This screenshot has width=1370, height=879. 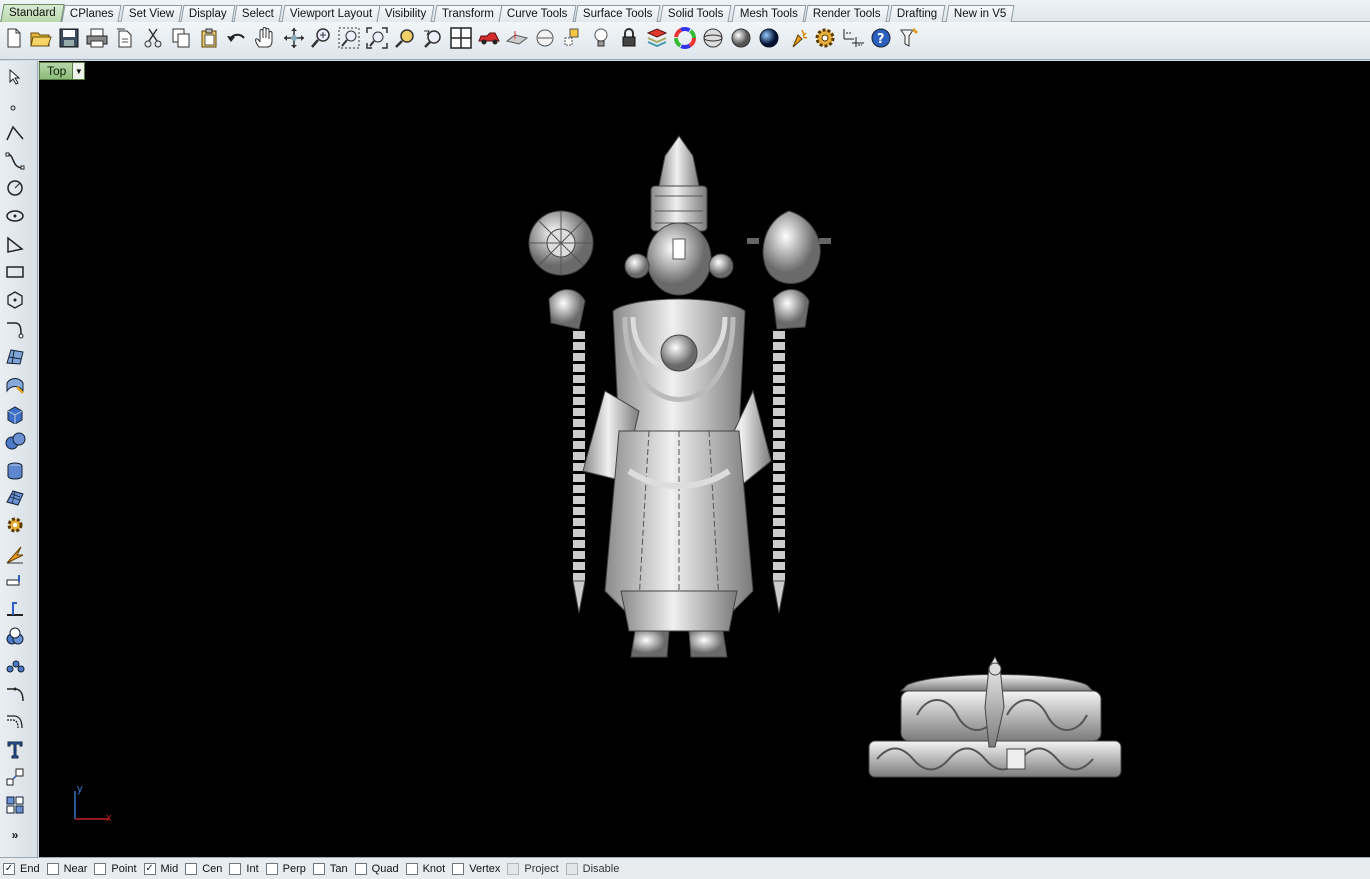 What do you see at coordinates (285, 868) in the screenshot?
I see `osnap-perp: Perp` at bounding box center [285, 868].